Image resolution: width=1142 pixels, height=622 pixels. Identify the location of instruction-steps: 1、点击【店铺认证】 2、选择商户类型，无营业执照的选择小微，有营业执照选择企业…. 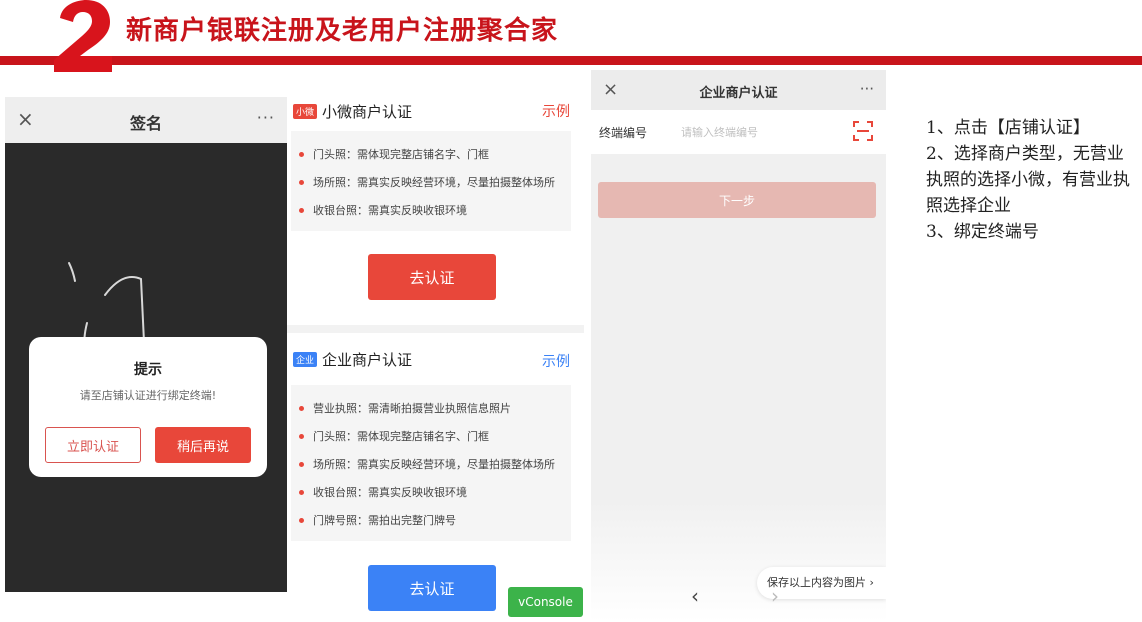
(1031, 180).